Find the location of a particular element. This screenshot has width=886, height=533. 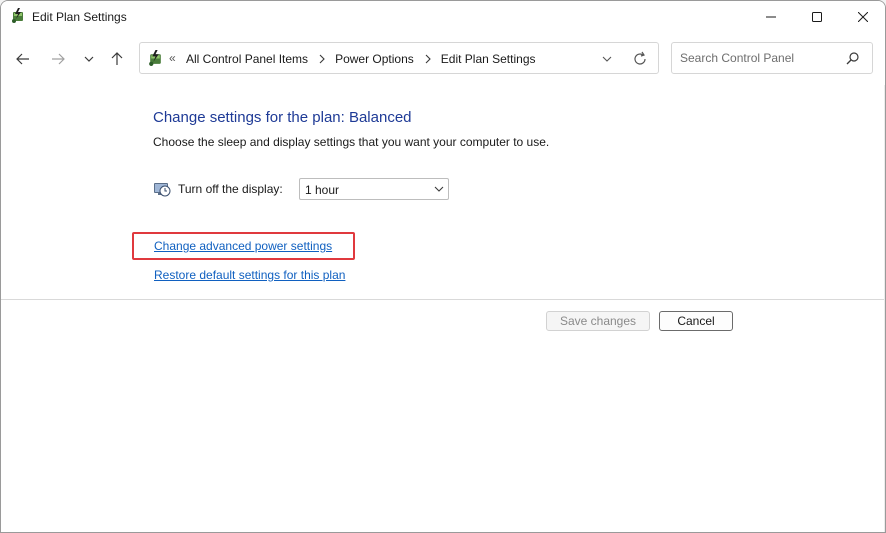

minimize-icon is located at coordinates (771, 17).